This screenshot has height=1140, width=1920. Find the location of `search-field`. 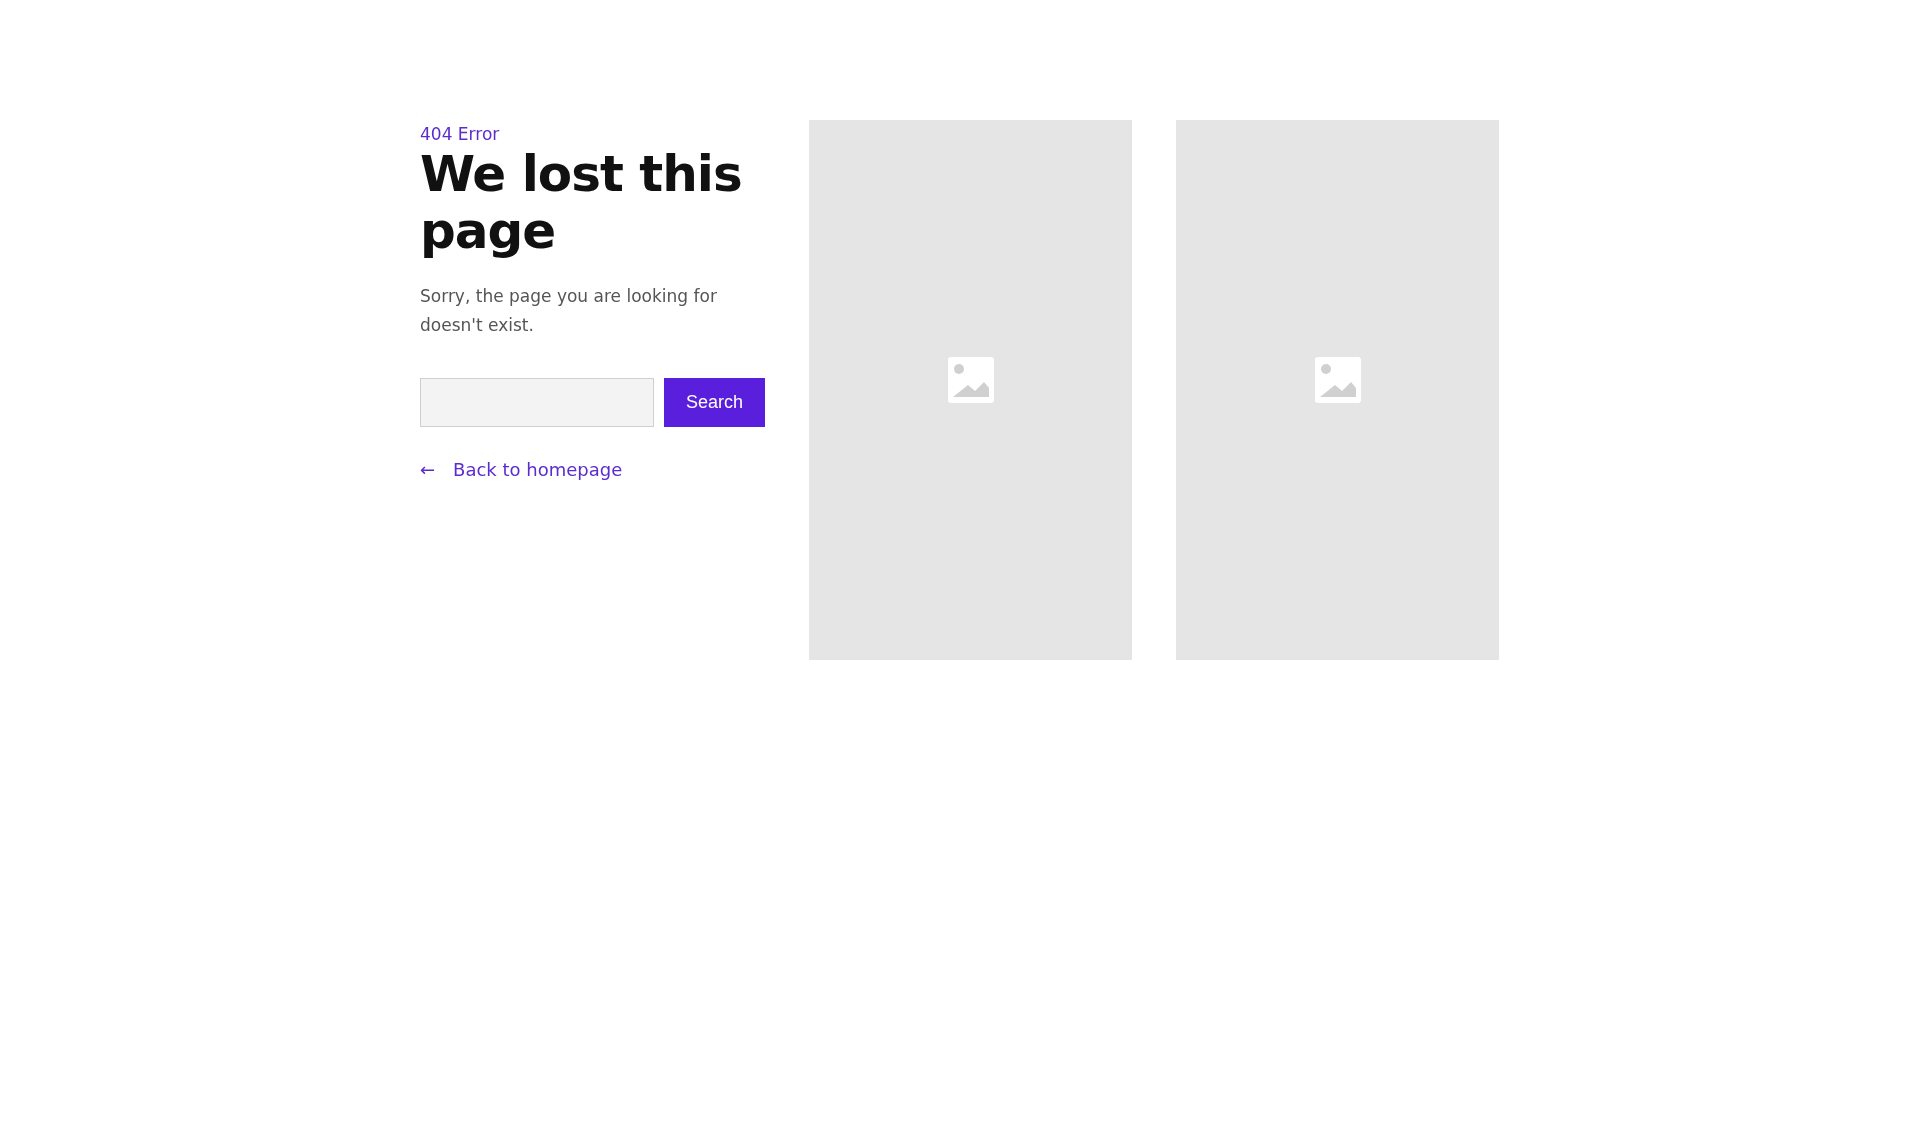

search-field is located at coordinates (537, 402).